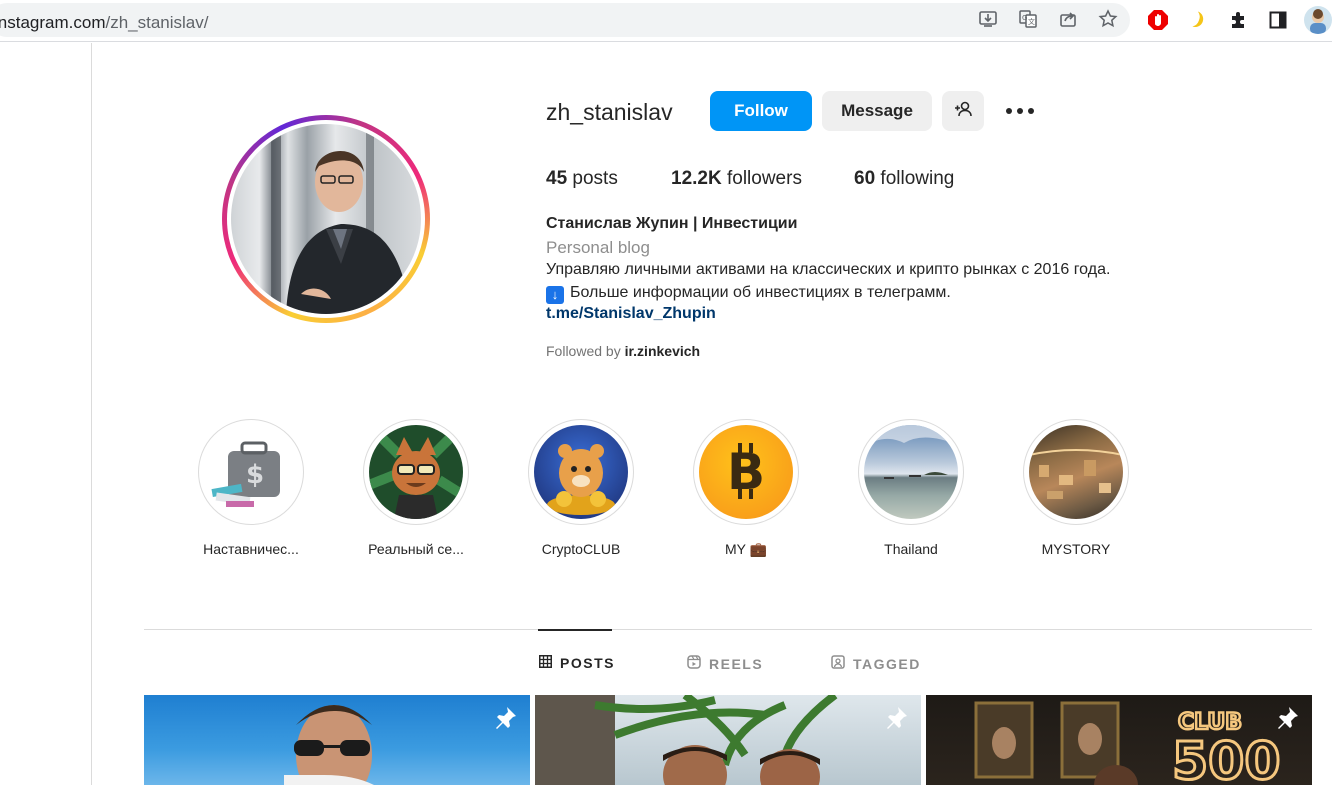 The image size is (1332, 785). Describe the element at coordinates (728, 629) in the screenshot. I see `tabs-divider` at that location.